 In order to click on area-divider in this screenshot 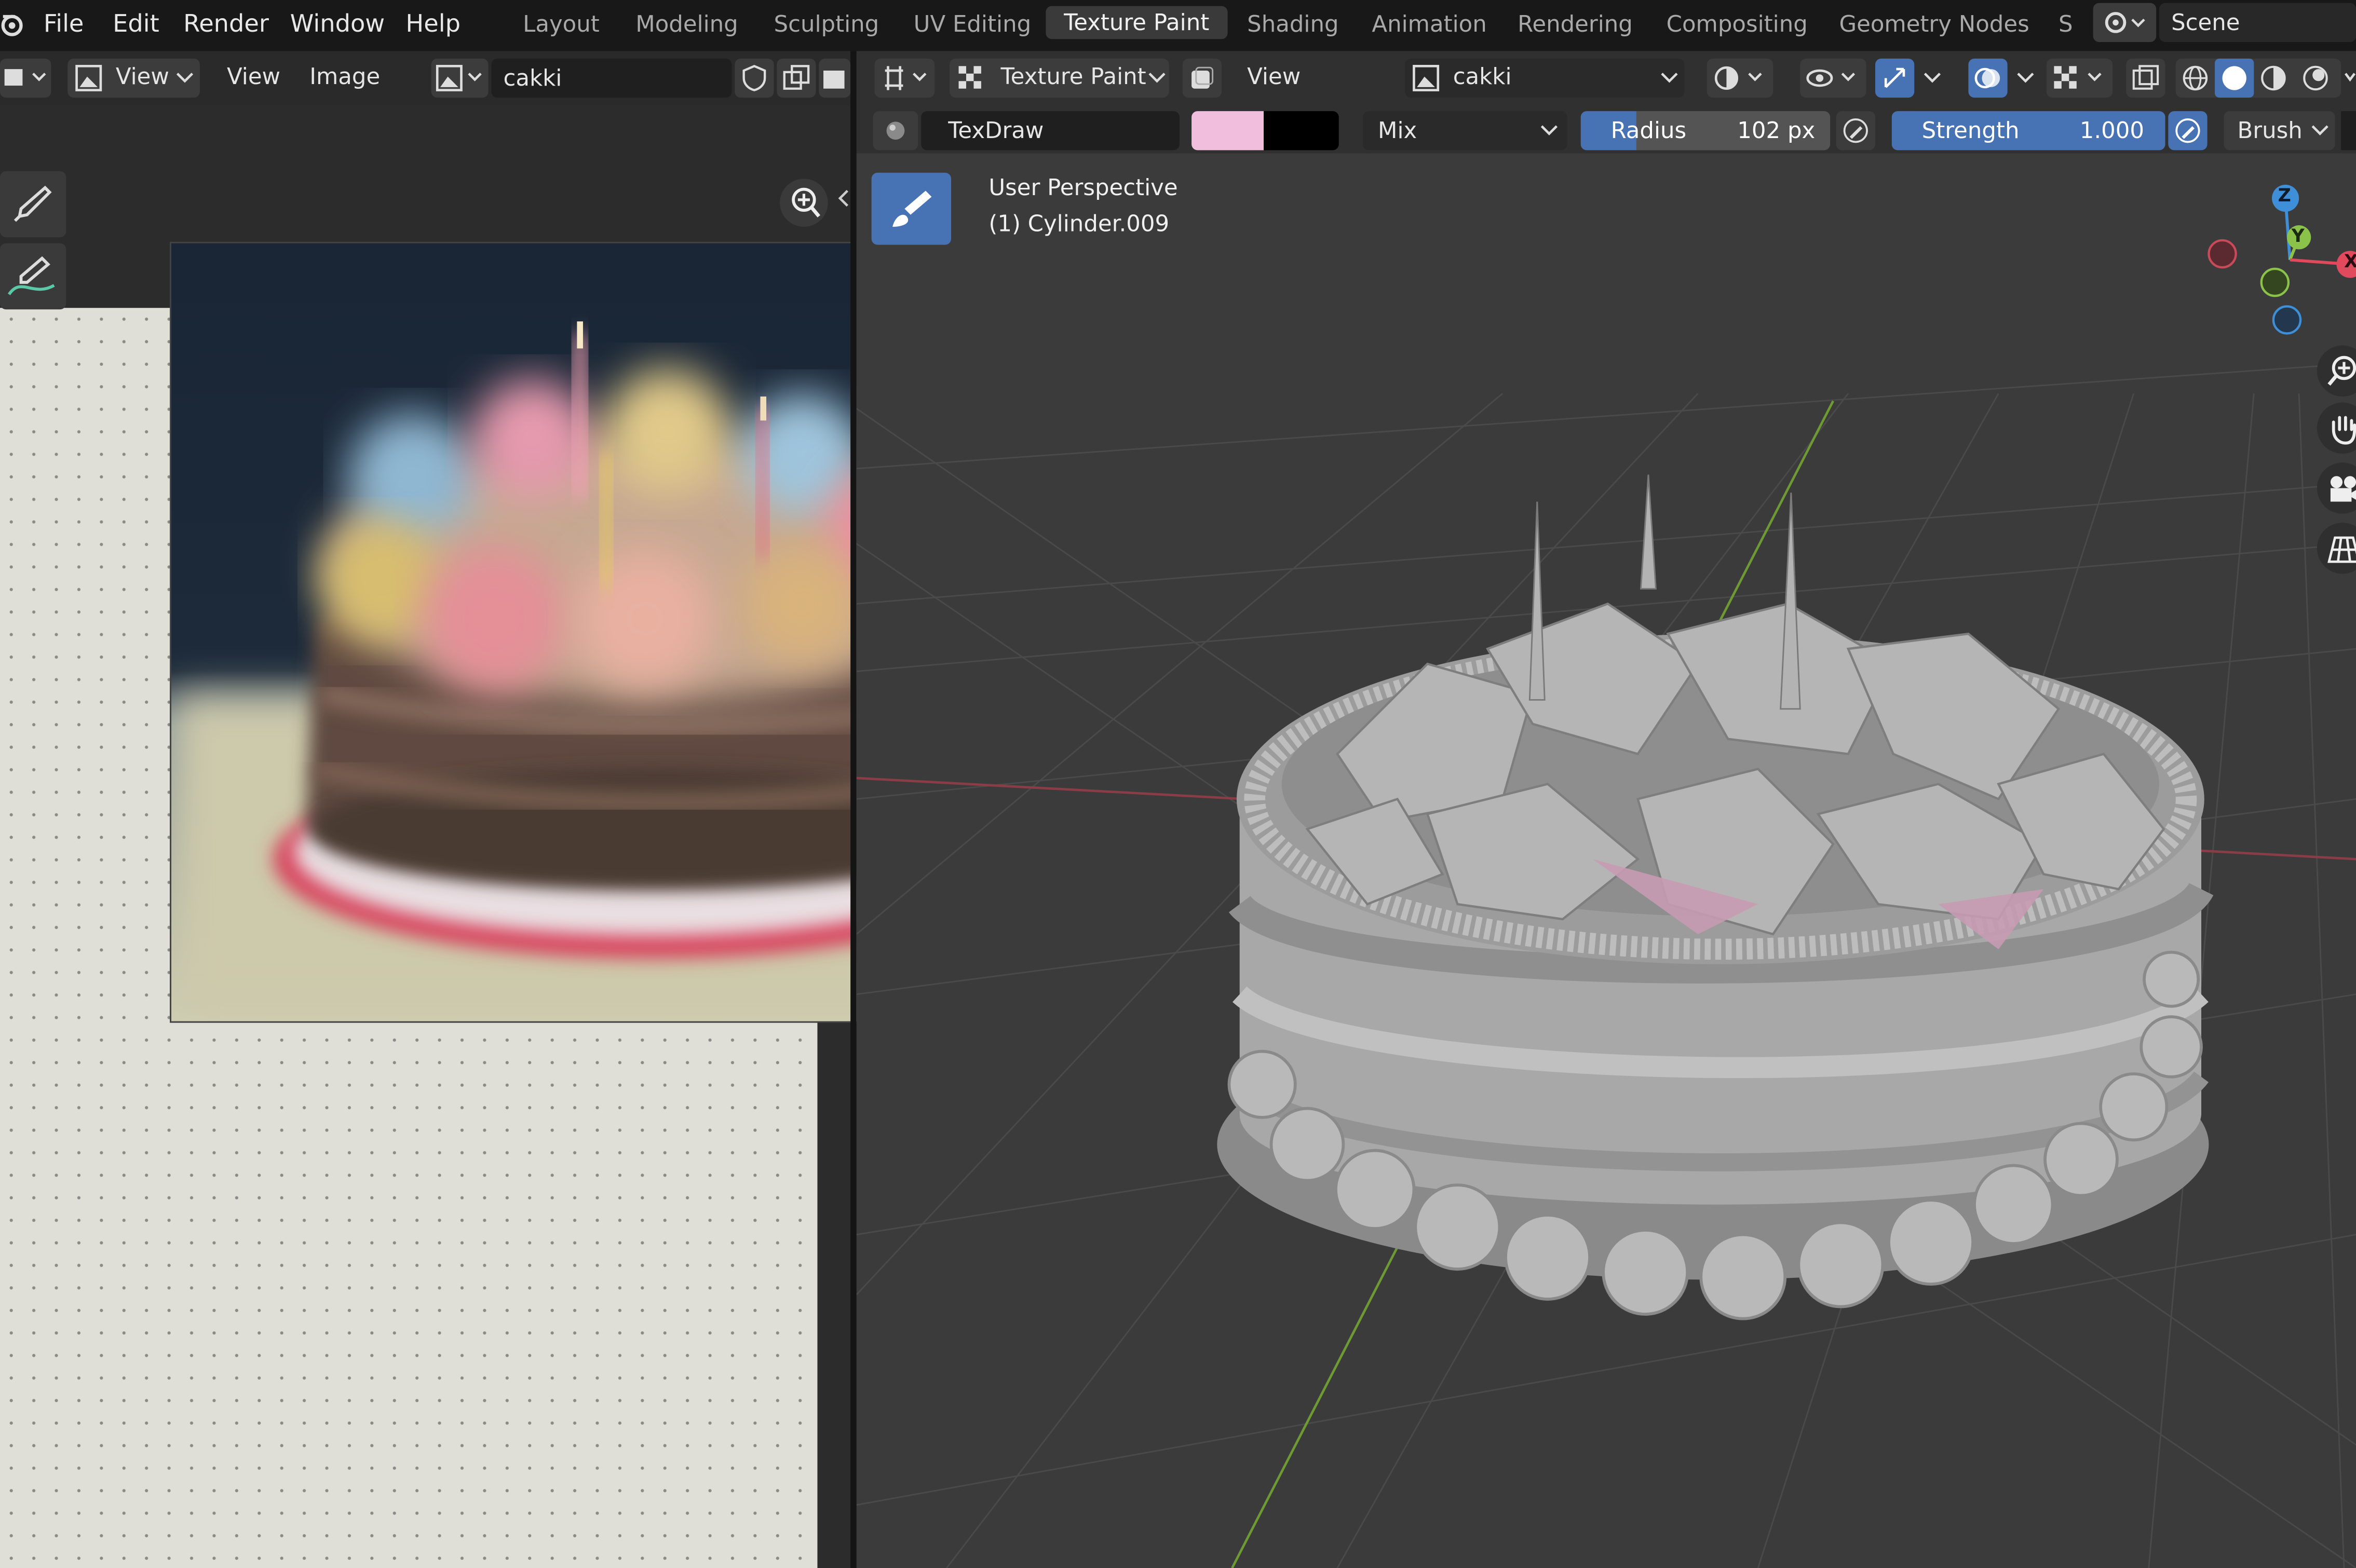, I will do `click(853, 809)`.